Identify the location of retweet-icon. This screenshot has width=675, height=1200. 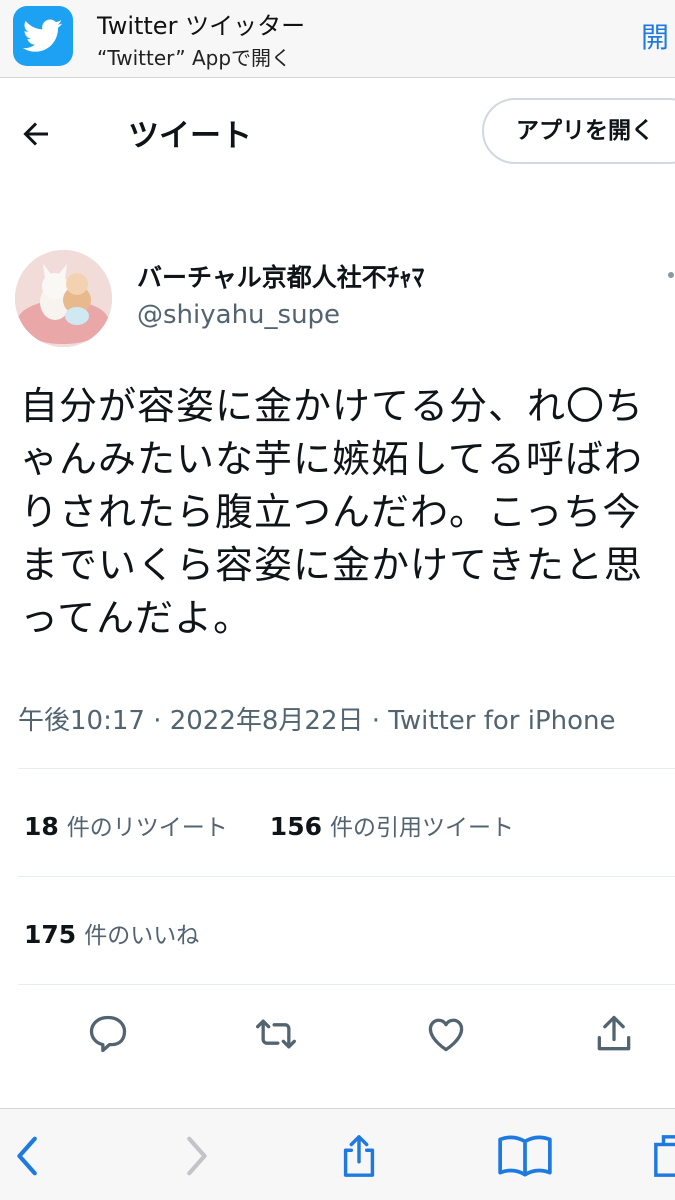
(276, 1034).